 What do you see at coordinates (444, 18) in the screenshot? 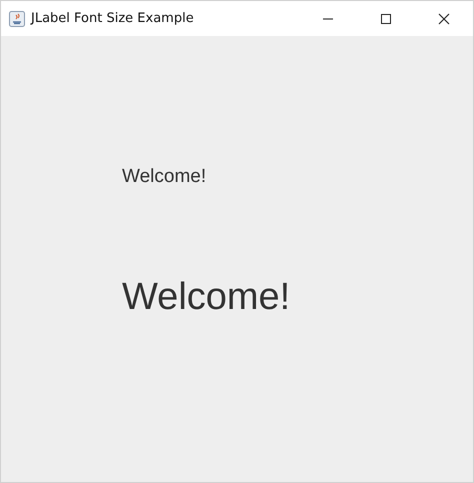
I see `close-icon` at bounding box center [444, 18].